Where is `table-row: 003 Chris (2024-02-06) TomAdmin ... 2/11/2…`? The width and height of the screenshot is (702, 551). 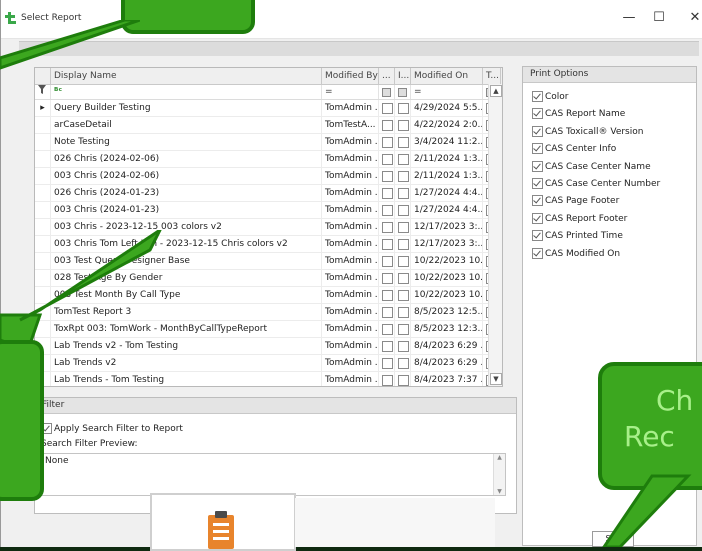
table-row: 003 Chris (2024-02-06) TomAdmin ... 2/11/2… is located at coordinates (268, 176).